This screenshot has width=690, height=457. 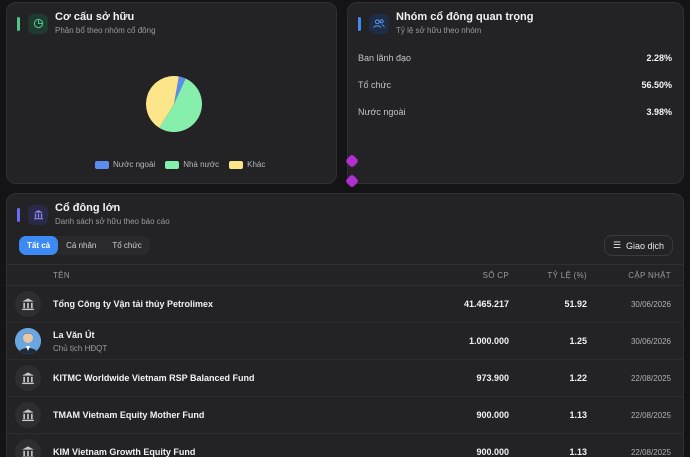 What do you see at coordinates (105, 30) in the screenshot?
I see `ownership-subtitle: Phân bổ theo nhóm cổ đông` at bounding box center [105, 30].